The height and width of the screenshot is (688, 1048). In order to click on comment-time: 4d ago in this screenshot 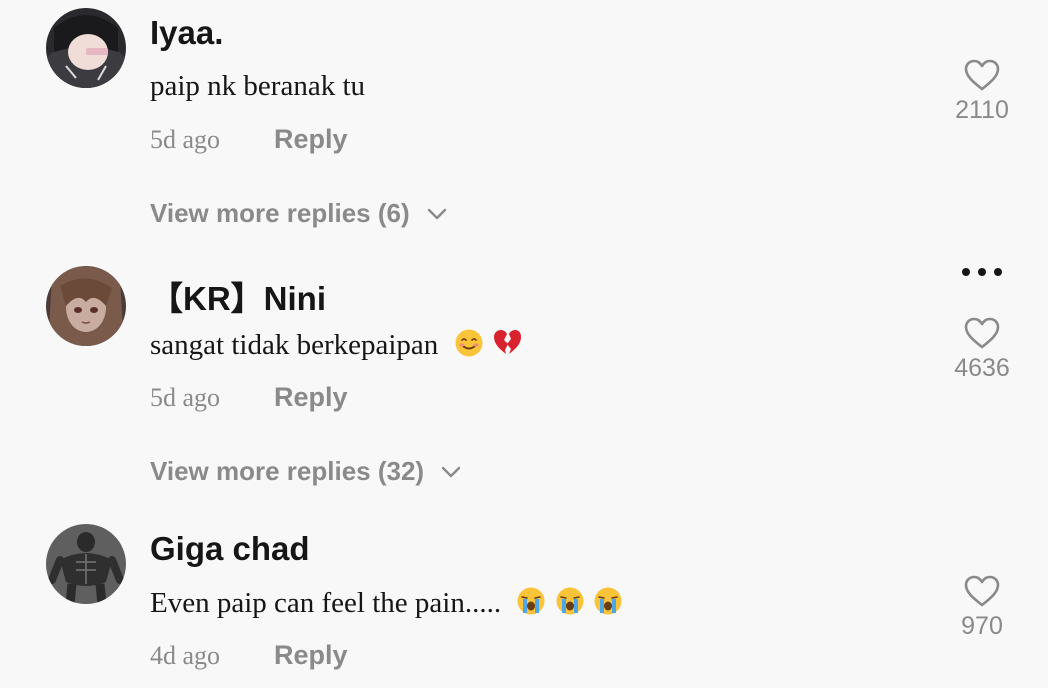, I will do `click(185, 655)`.